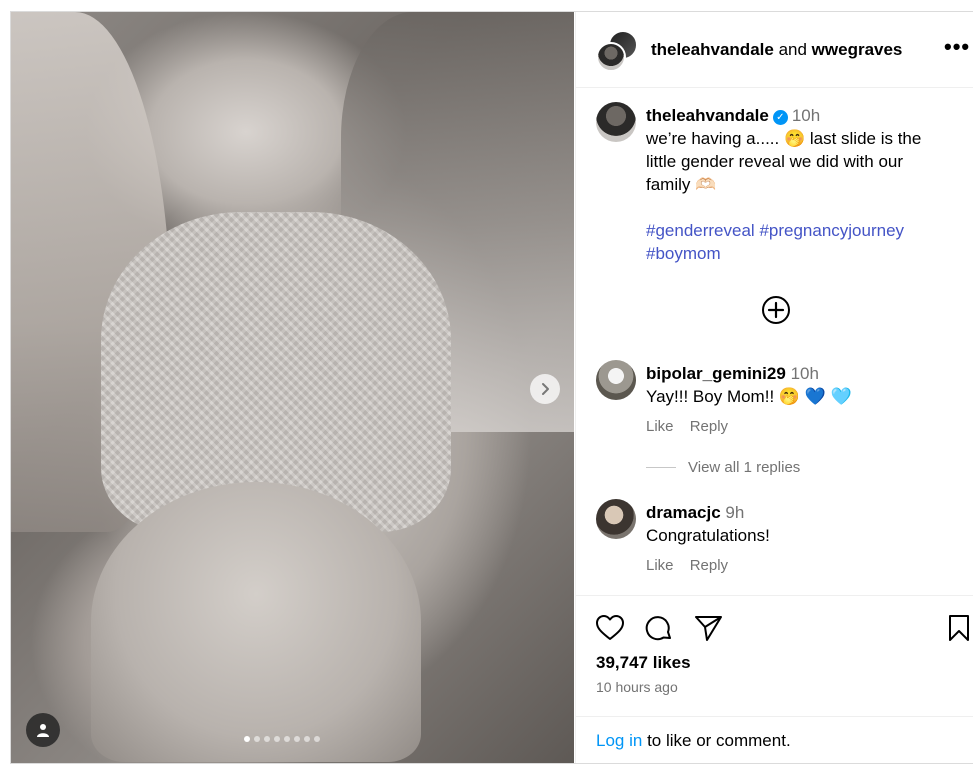  Describe the element at coordinates (619, 740) in the screenshot. I see `login-link: Log in` at that location.